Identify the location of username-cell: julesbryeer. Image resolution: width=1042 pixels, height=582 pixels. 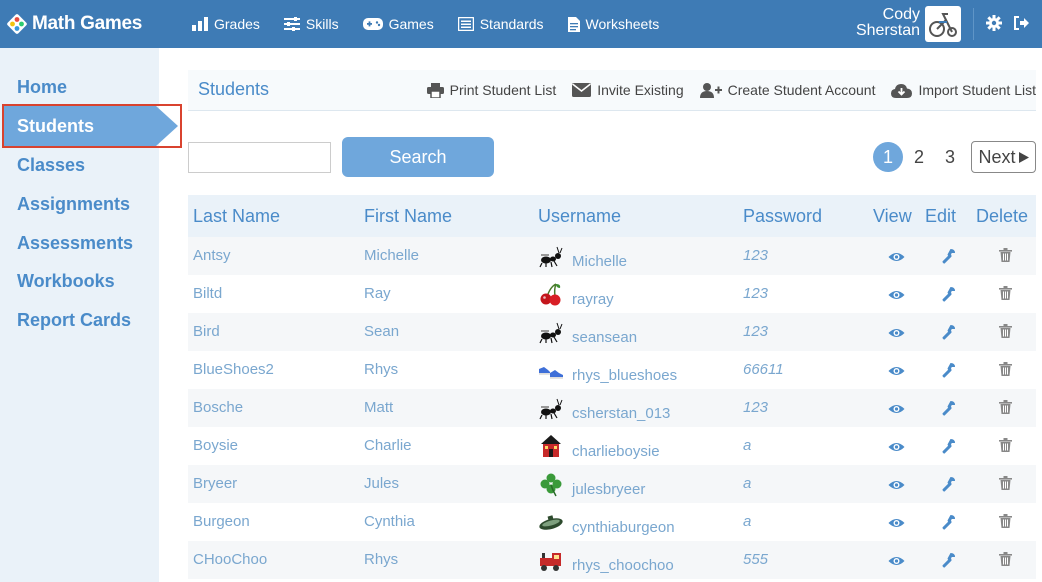
(591, 484).